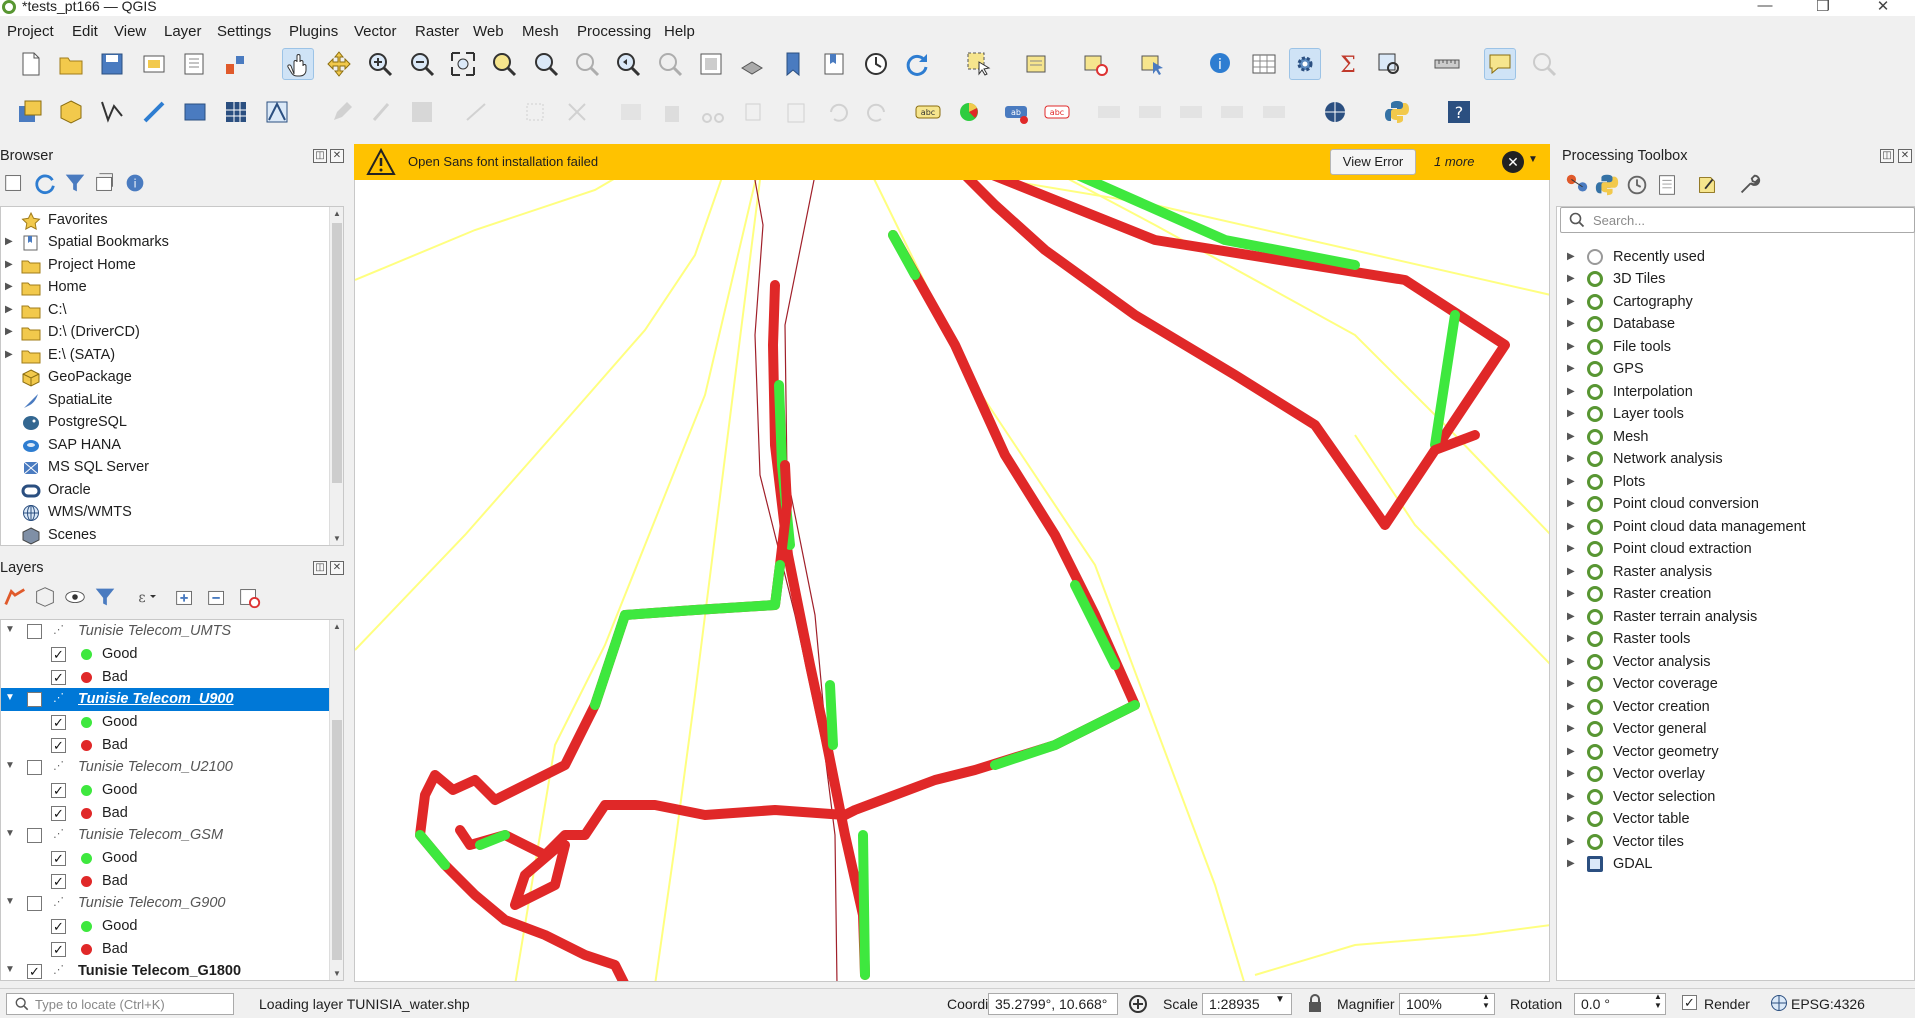 This screenshot has height=1018, width=1915. What do you see at coordinates (577, 112) in the screenshot?
I see `modify-attributes-icon` at bounding box center [577, 112].